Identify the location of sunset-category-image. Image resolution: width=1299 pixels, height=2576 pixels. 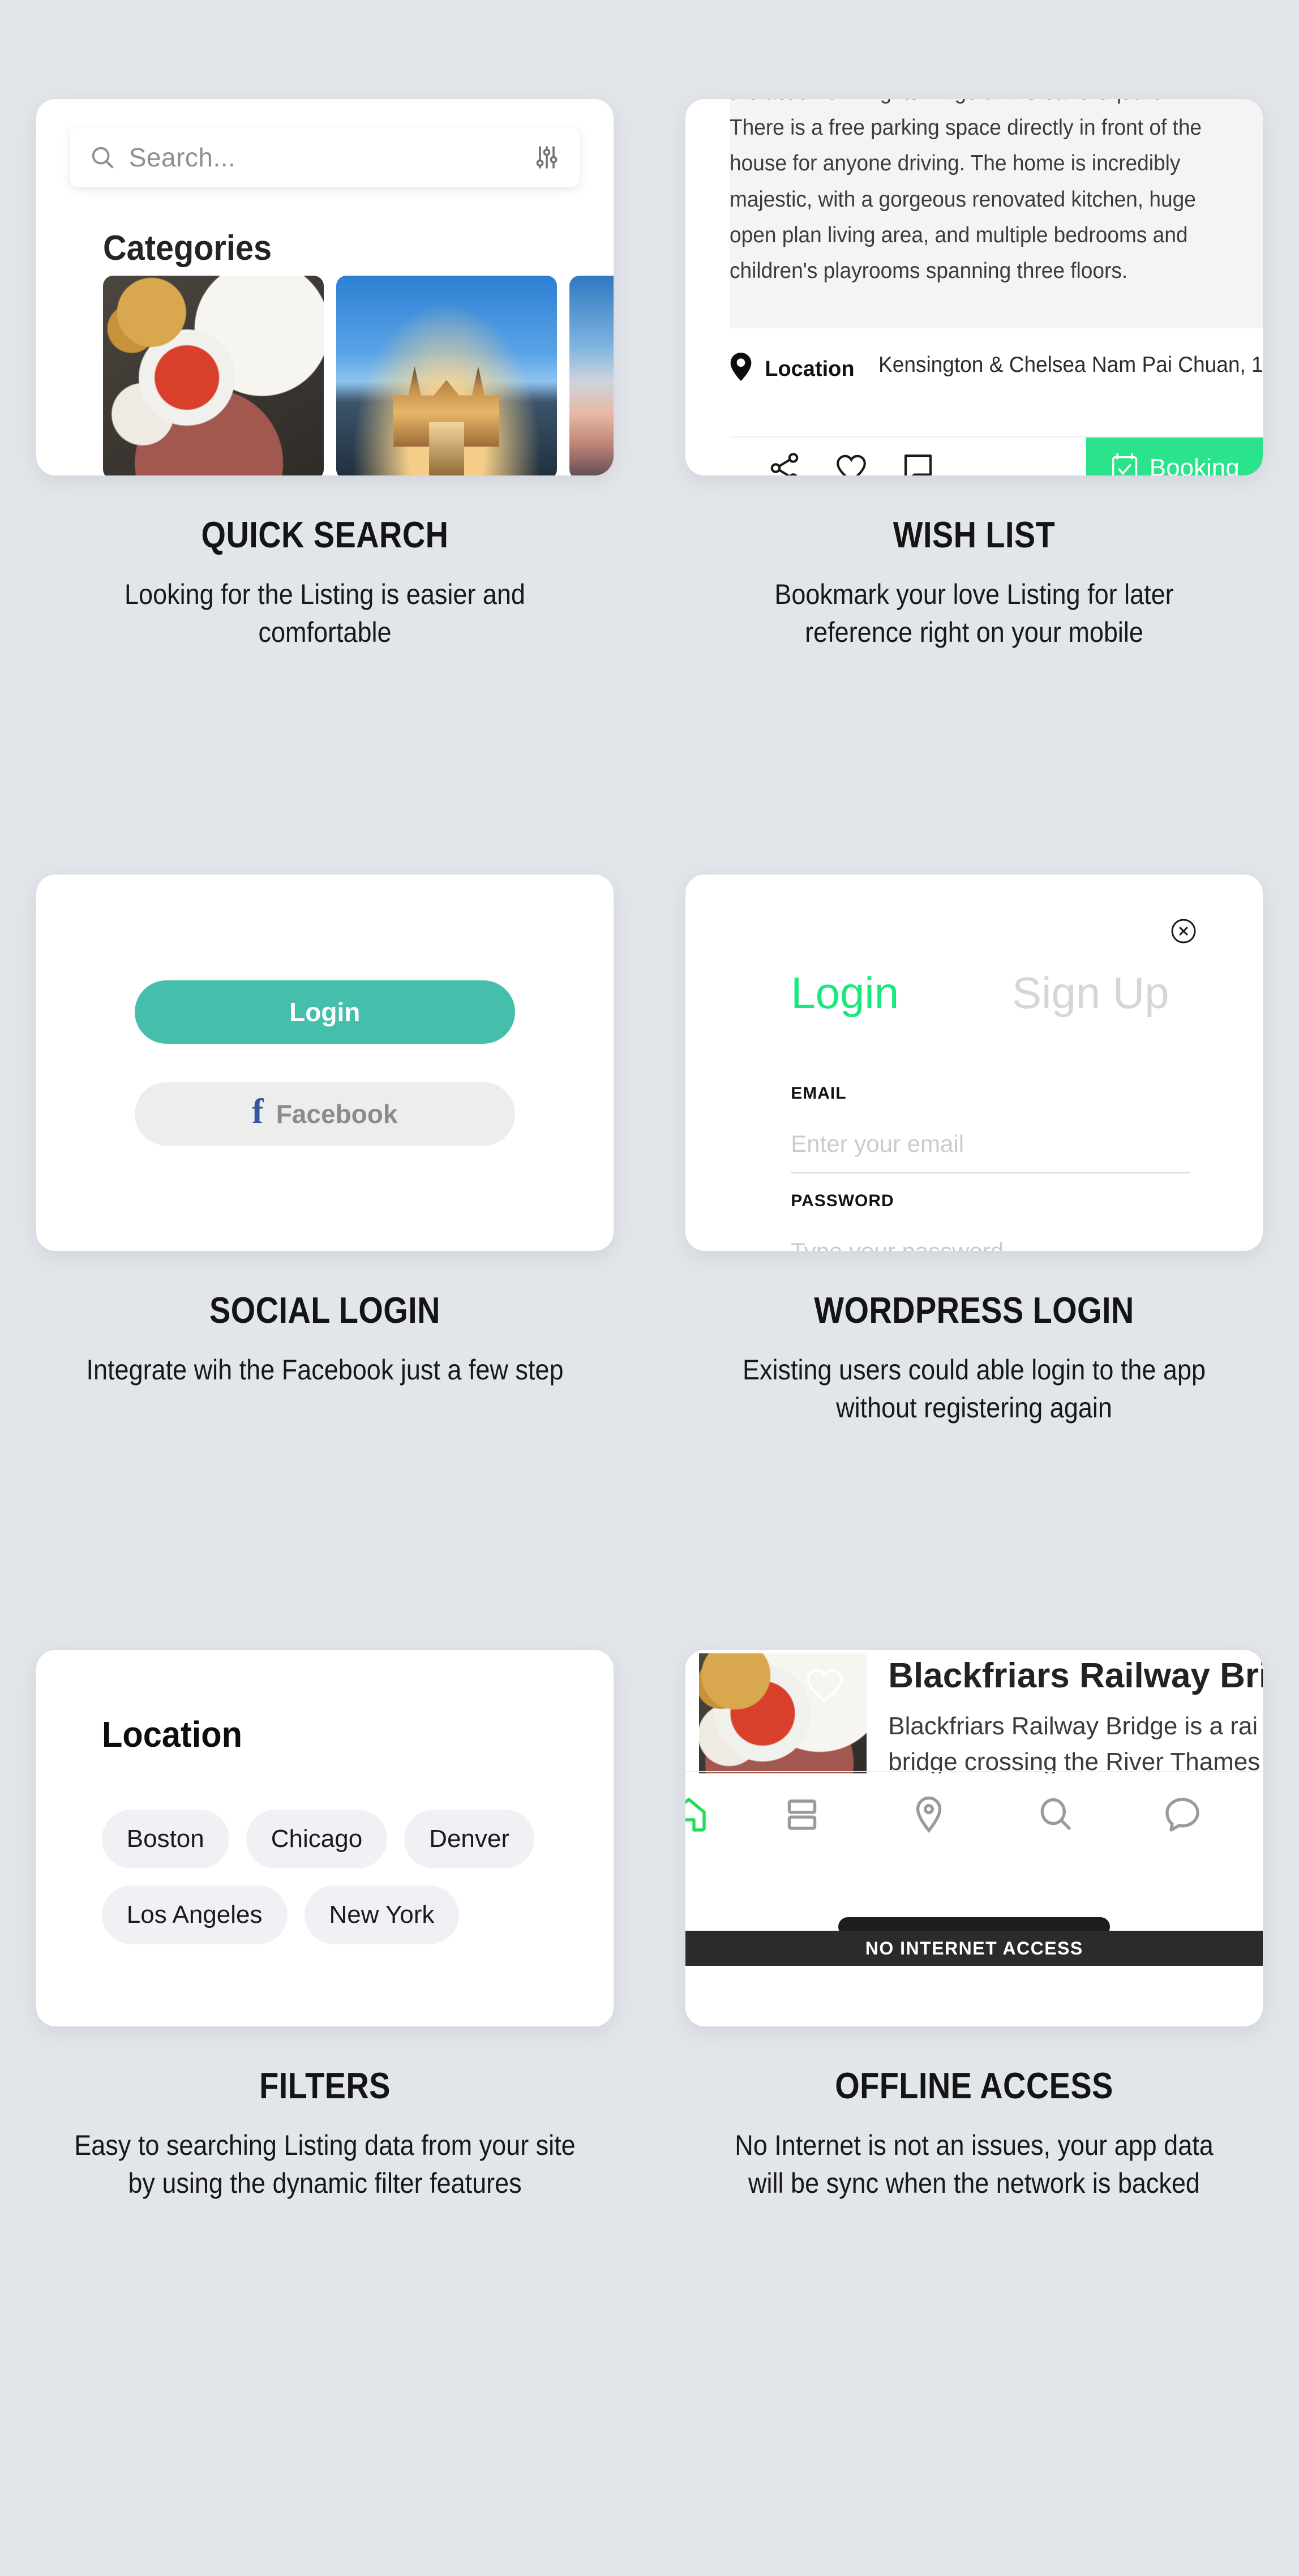
(591, 375).